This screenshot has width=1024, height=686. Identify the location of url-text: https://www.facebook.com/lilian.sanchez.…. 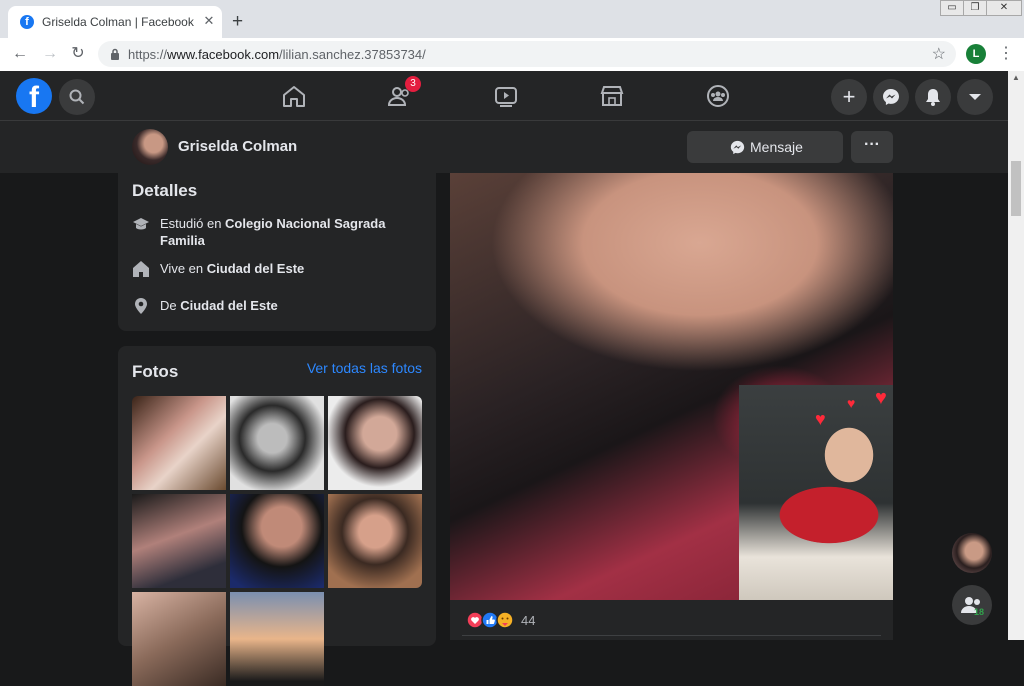
(277, 54).